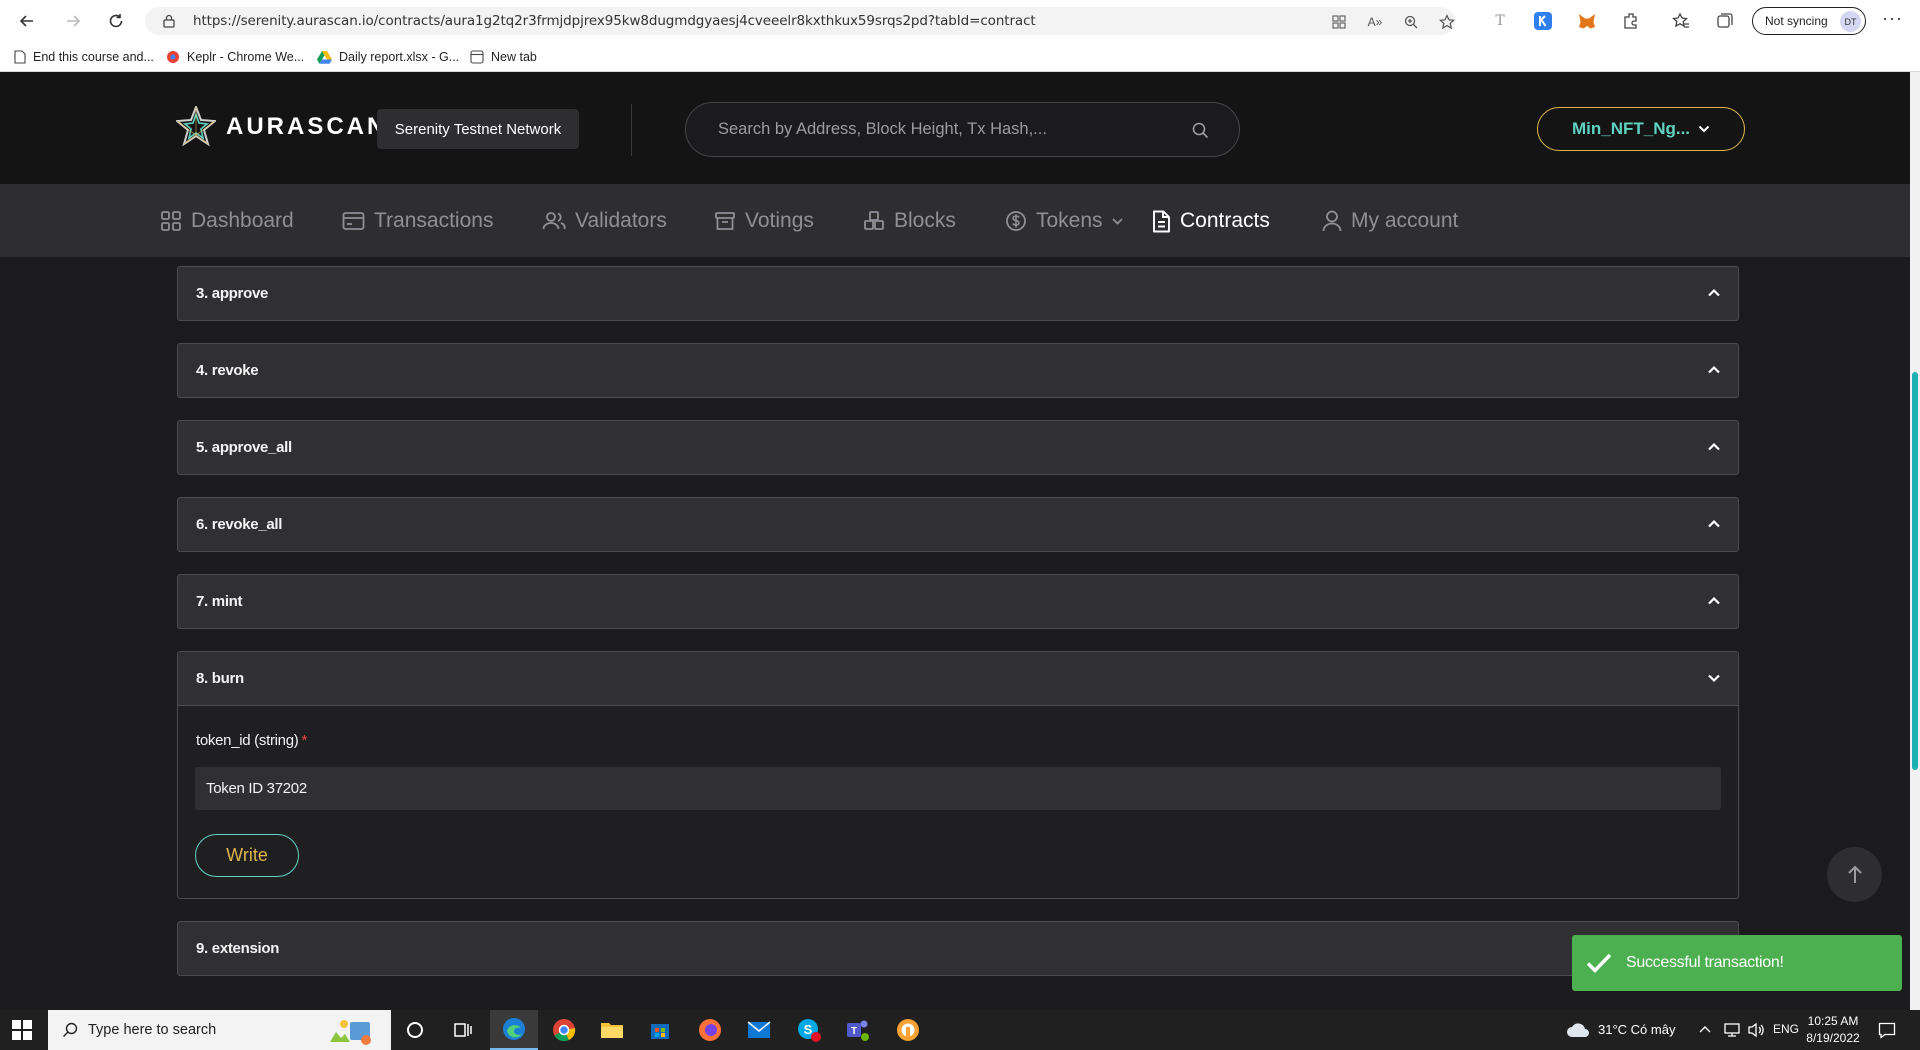 This screenshot has width=1920, height=1050. I want to click on toast-message: Successful transaction!, so click(1705, 962).